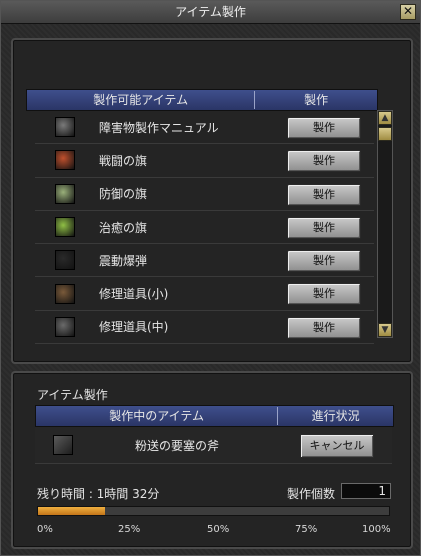 This screenshot has height=556, width=421. I want to click on manual-icon, so click(65, 127).